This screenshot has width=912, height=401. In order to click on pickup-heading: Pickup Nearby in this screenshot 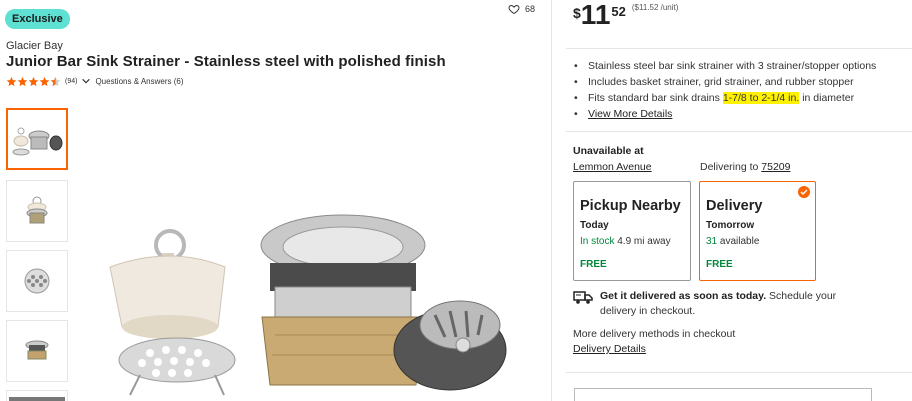, I will do `click(630, 206)`.